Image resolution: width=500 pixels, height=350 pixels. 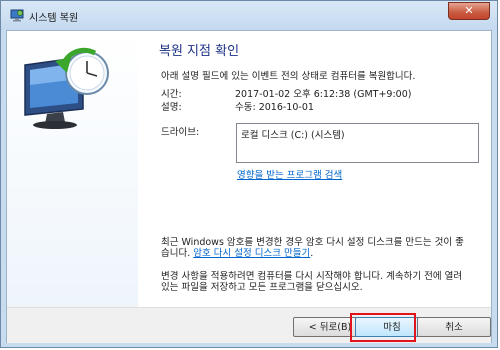 What do you see at coordinates (66, 88) in the screenshot?
I see `computer-restore-icon` at bounding box center [66, 88].